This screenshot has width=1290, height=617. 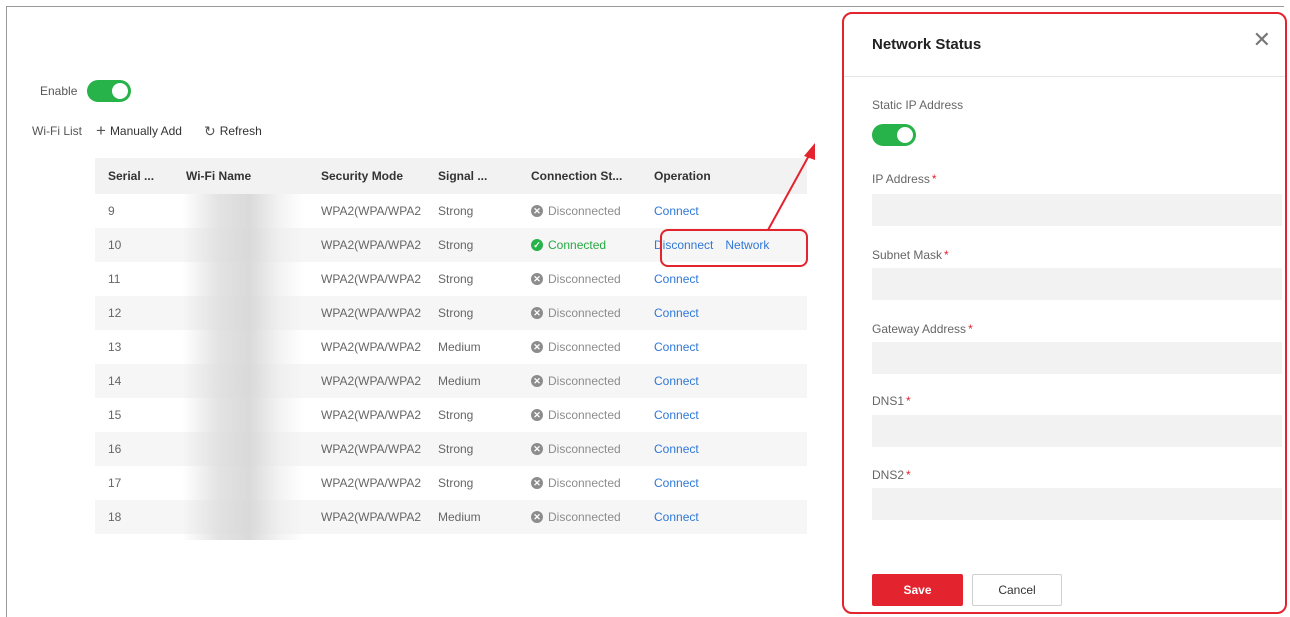 I want to click on gateway-address-input, so click(x=1077, y=358).